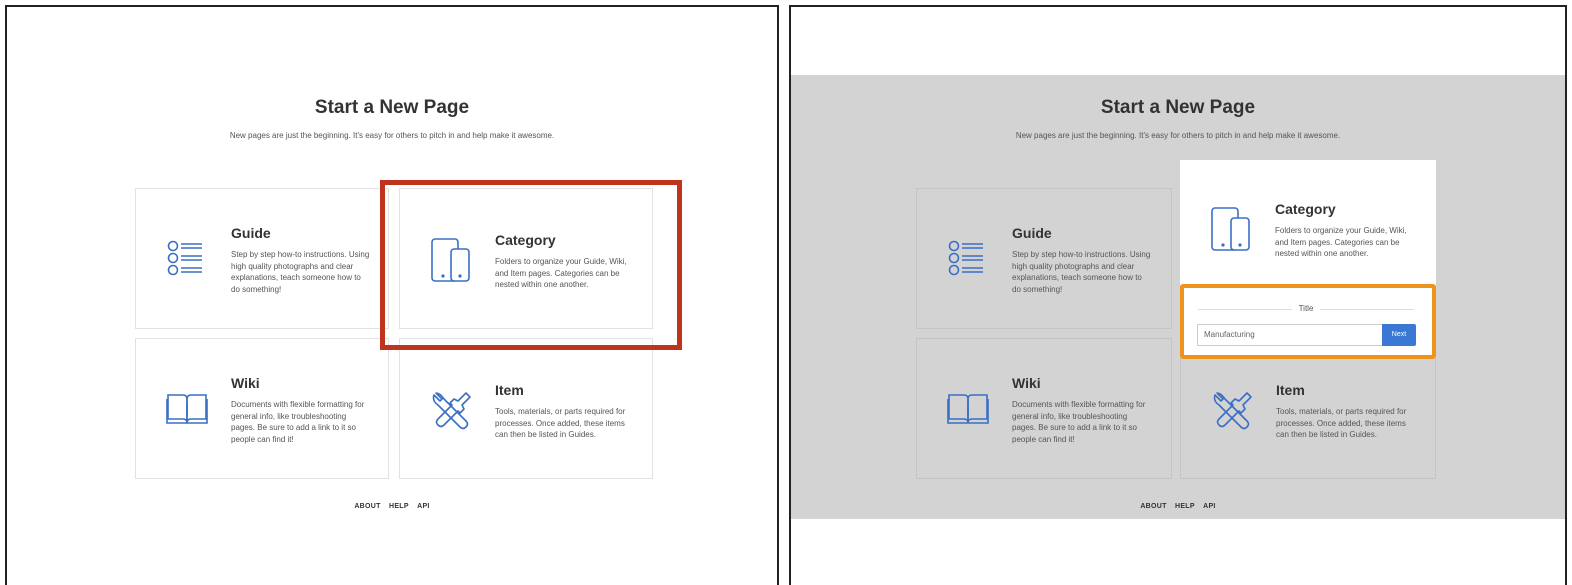 Image resolution: width=1572 pixels, height=585 pixels. What do you see at coordinates (531, 265) in the screenshot?
I see `category-highlight-box` at bounding box center [531, 265].